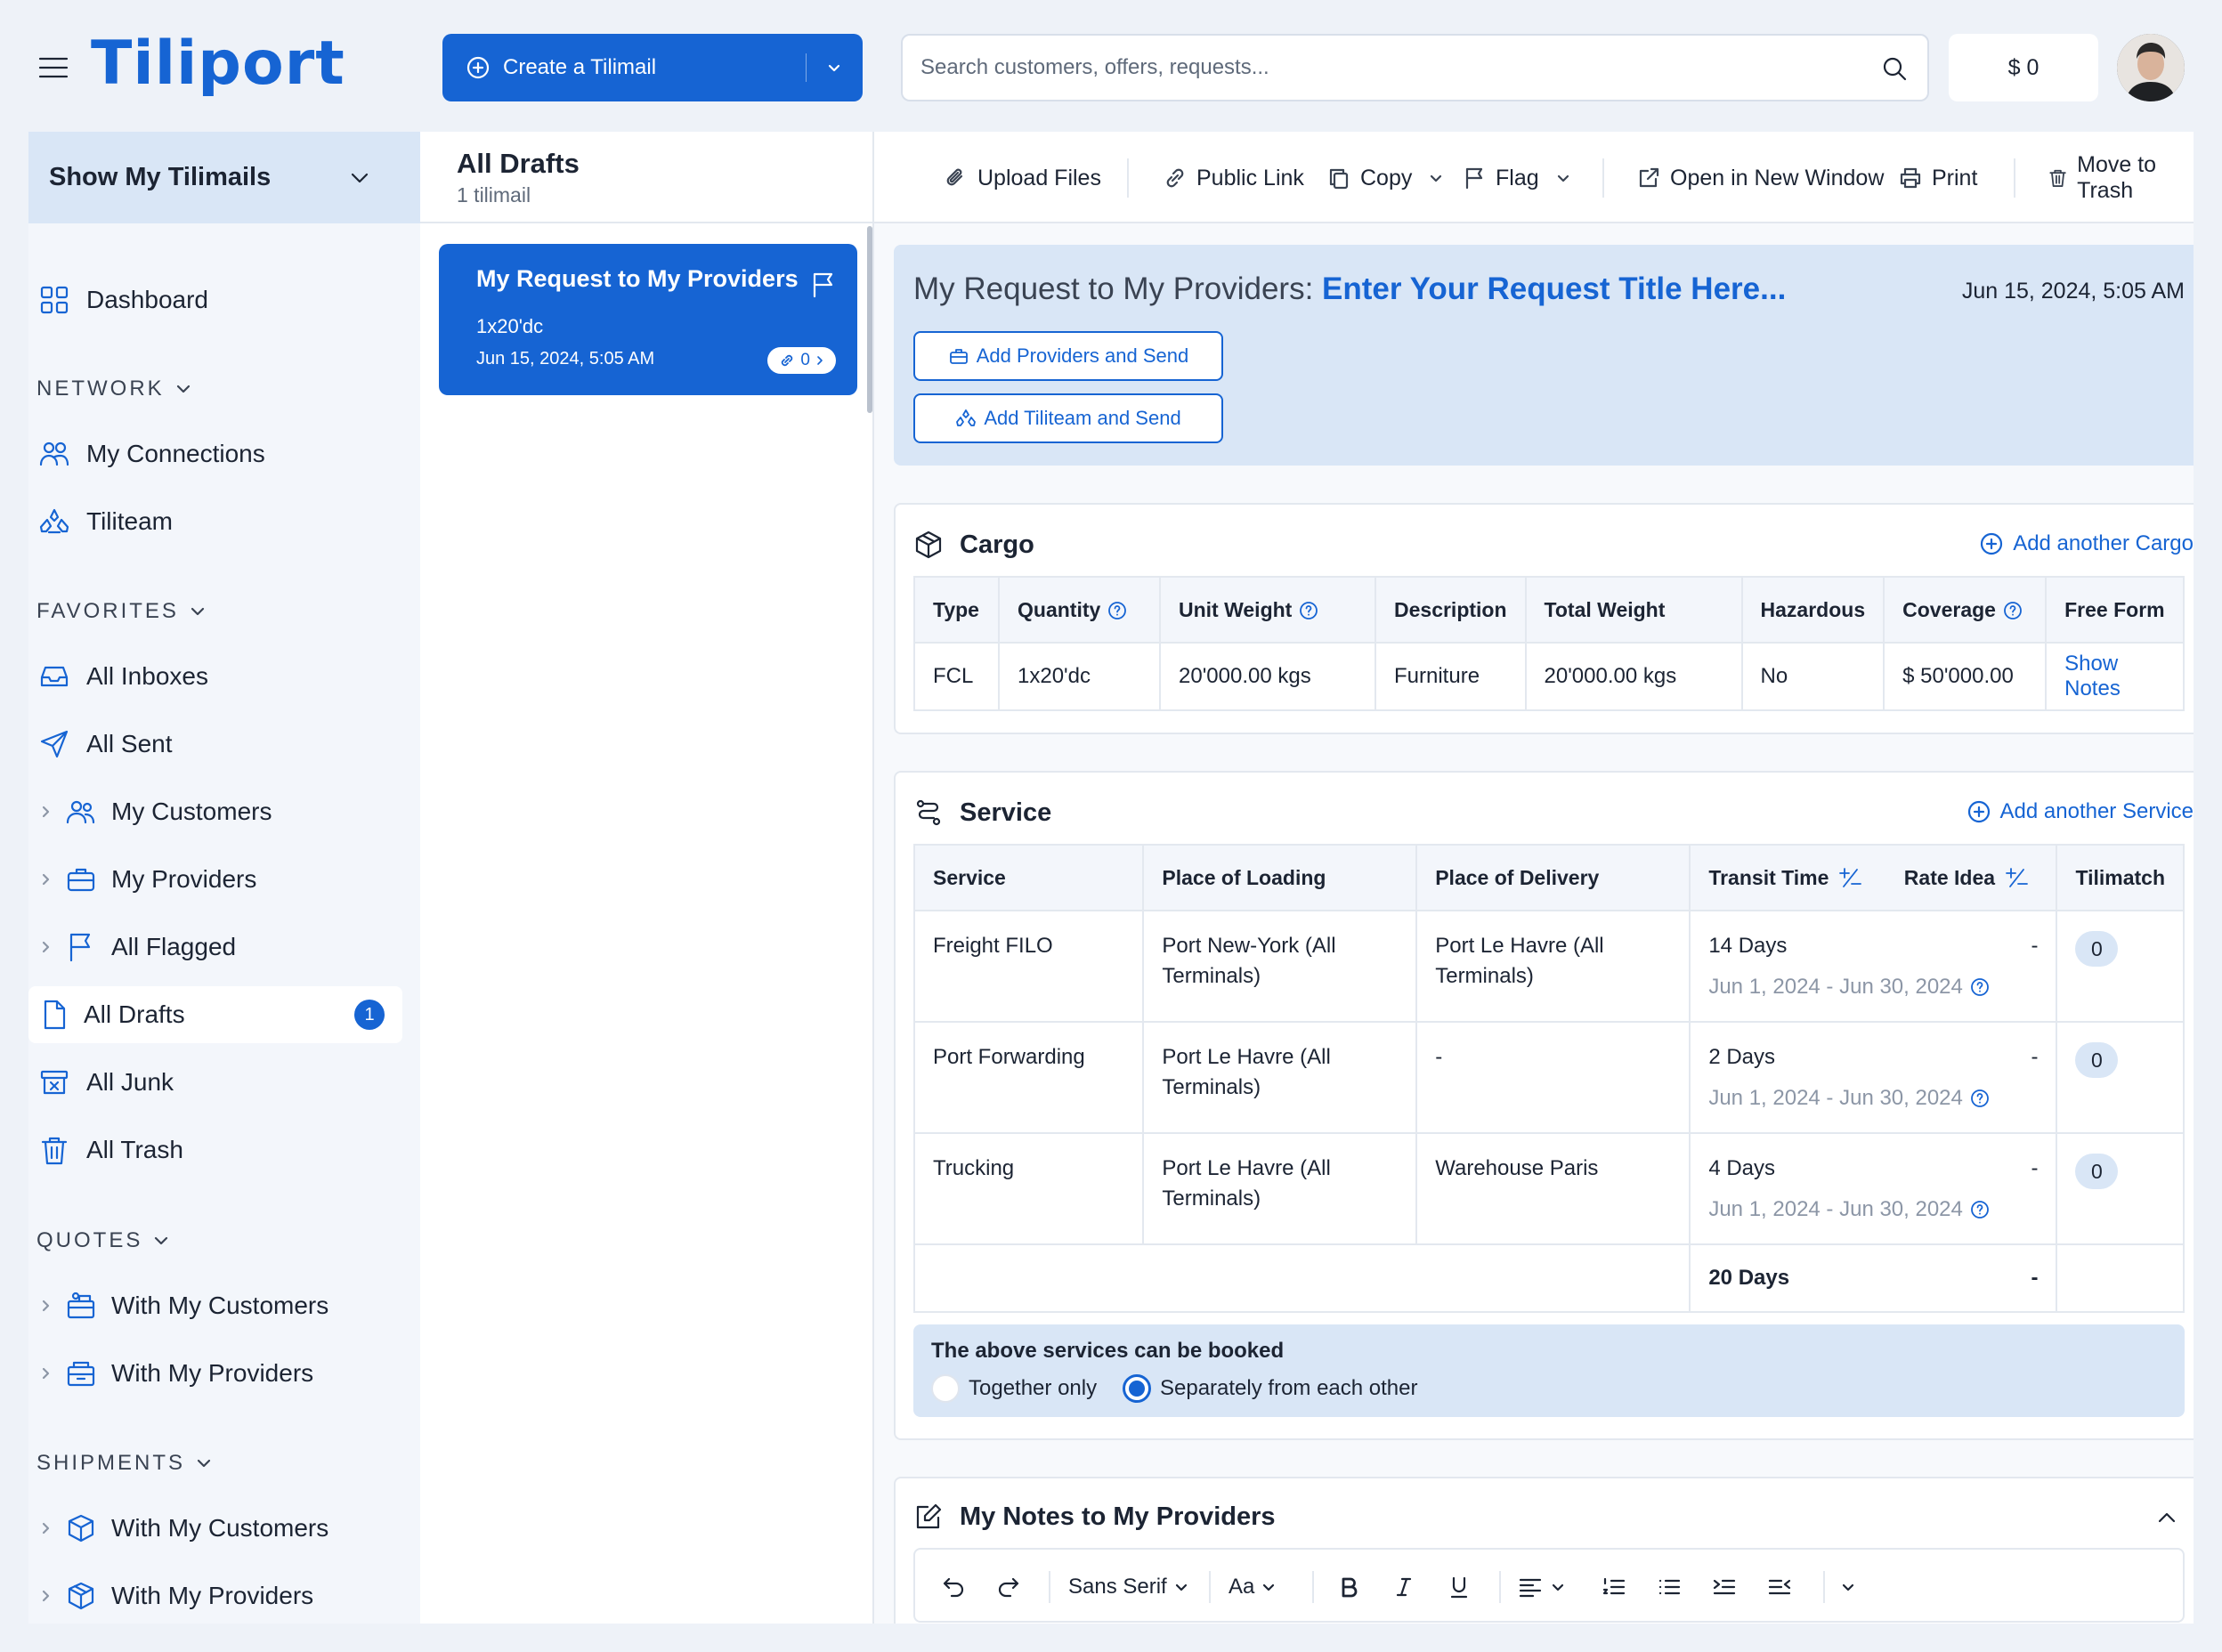 This screenshot has height=1652, width=2222. I want to click on upload-files-button: Upload Files, so click(1022, 178).